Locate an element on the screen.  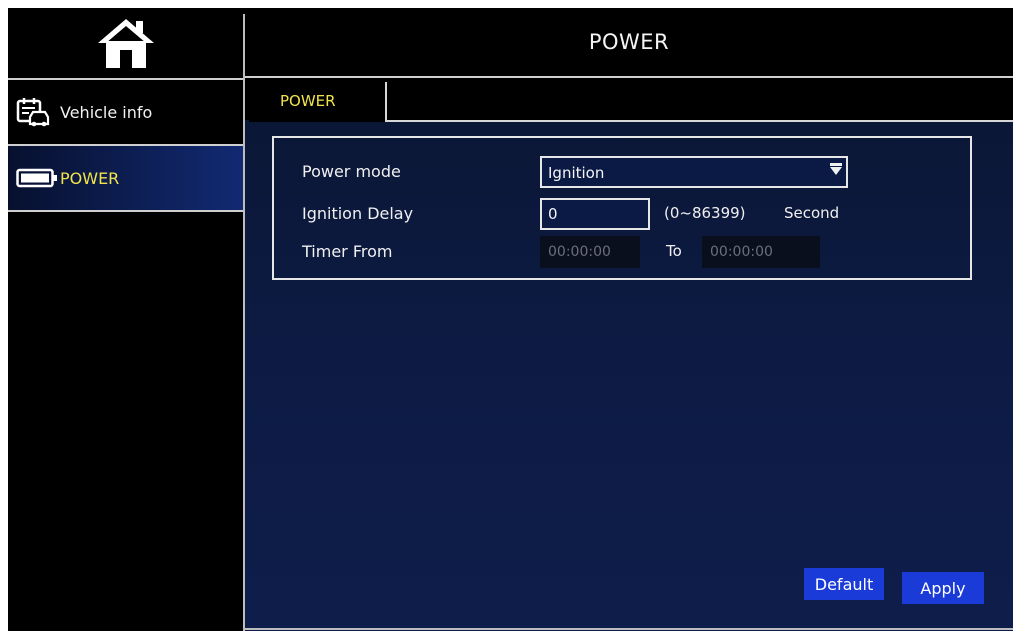
sidebar-item-power: POWER is located at coordinates (126, 178).